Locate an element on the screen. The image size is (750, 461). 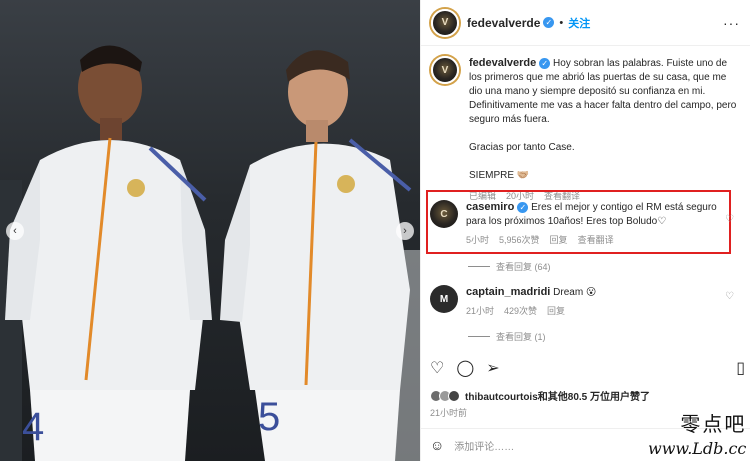
svg-text: 5 is located at coordinates (269, 417).